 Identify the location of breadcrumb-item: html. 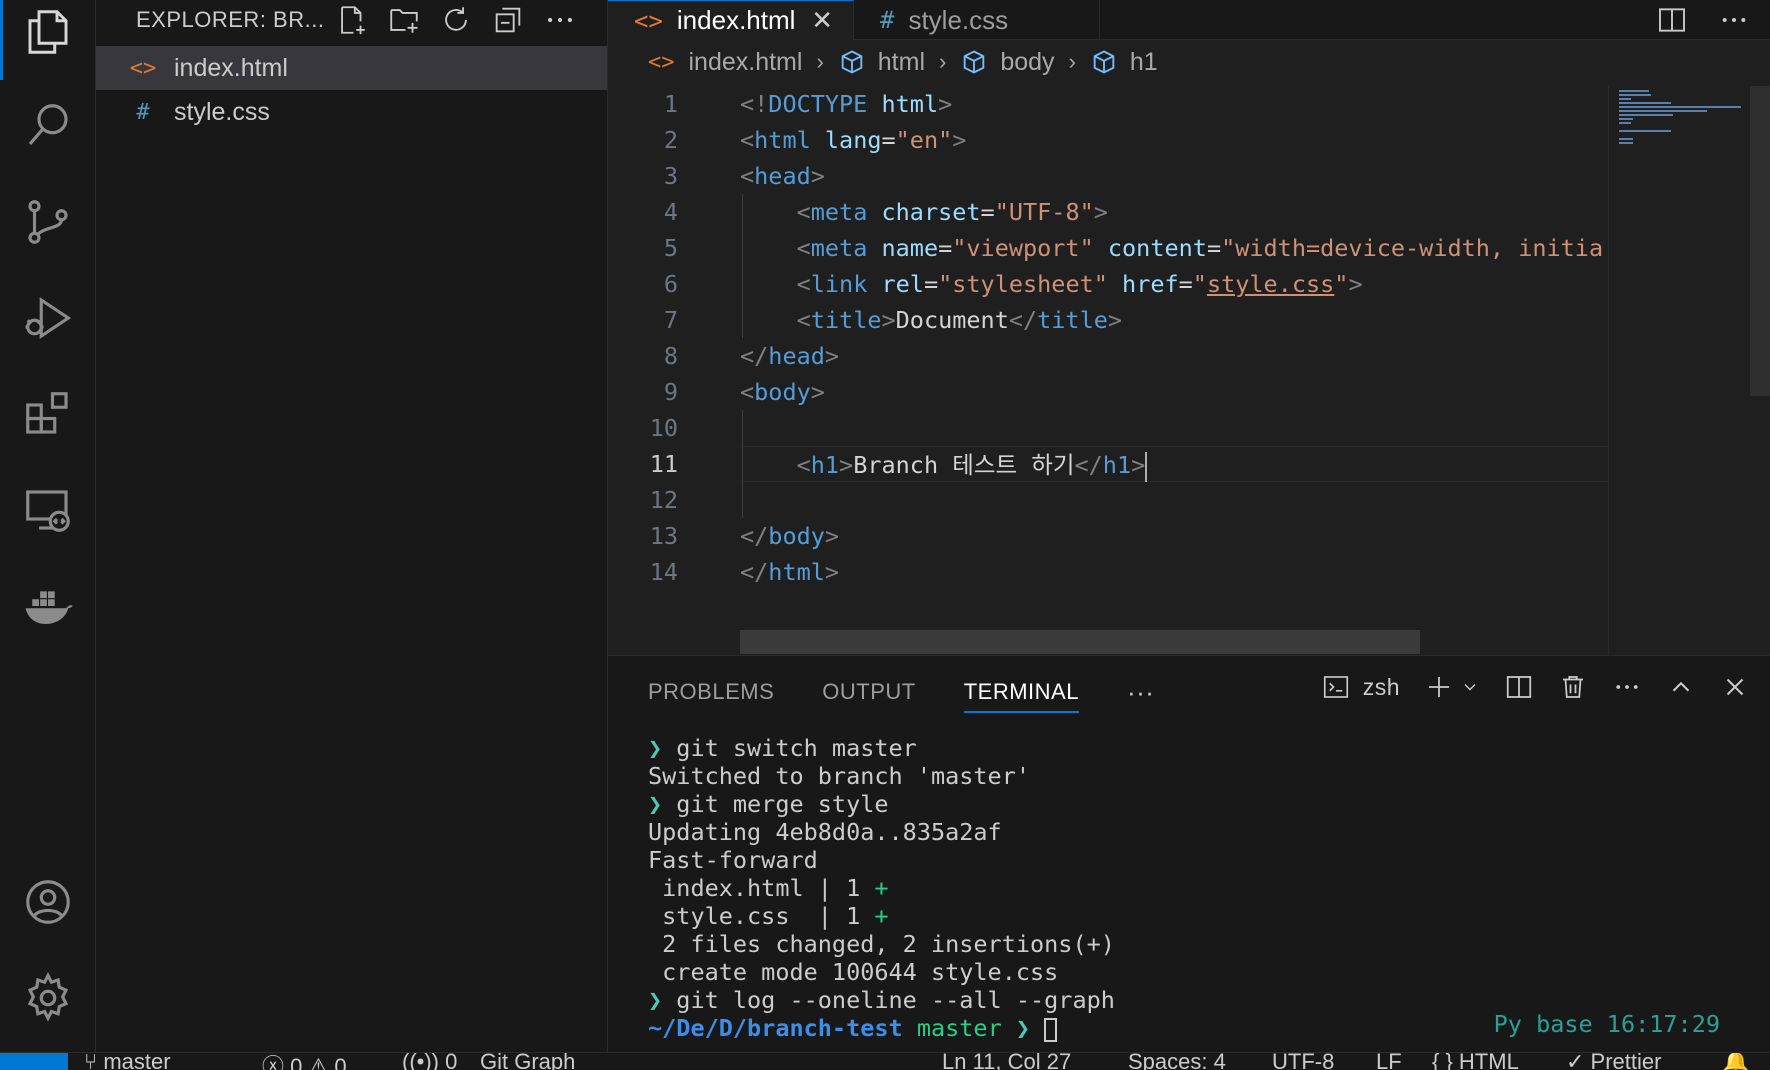
(901, 62).